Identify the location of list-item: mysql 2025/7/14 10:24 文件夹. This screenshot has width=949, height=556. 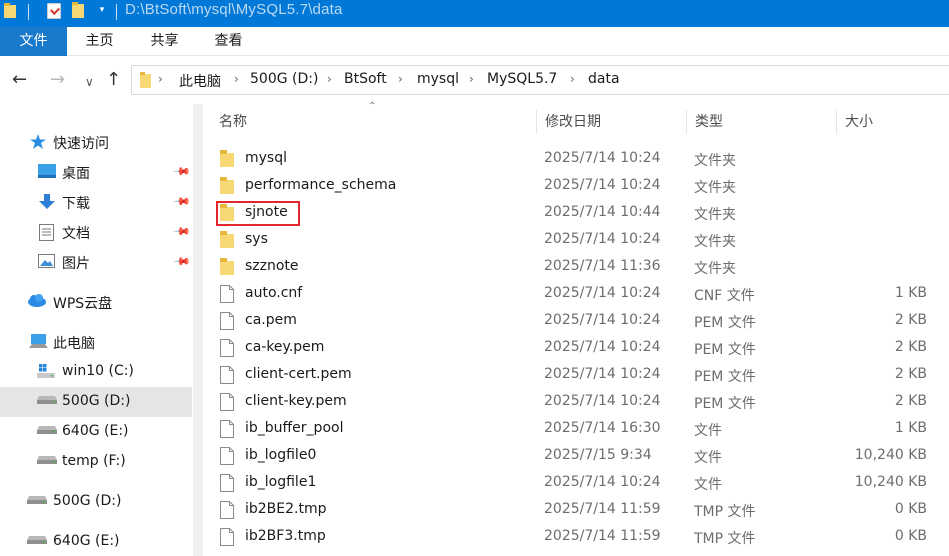
(576, 159).